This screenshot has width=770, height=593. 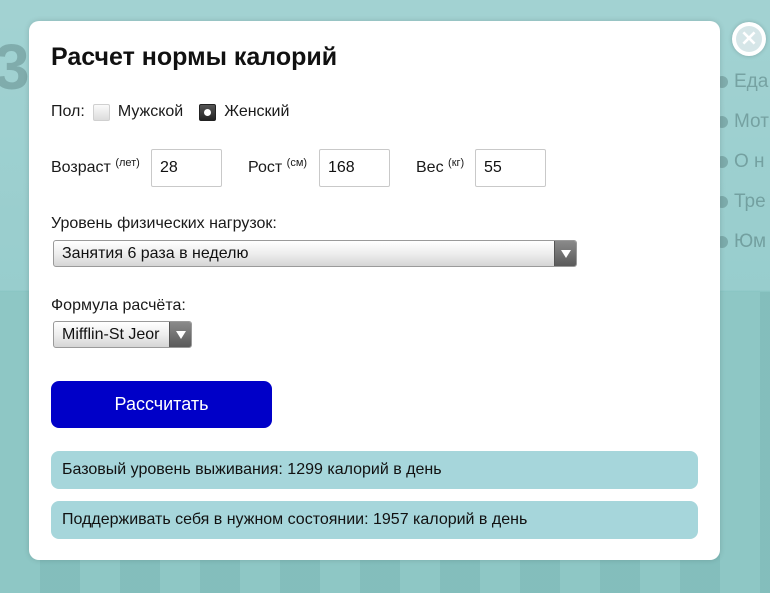 What do you see at coordinates (510, 168) in the screenshot?
I see `weight-input` at bounding box center [510, 168].